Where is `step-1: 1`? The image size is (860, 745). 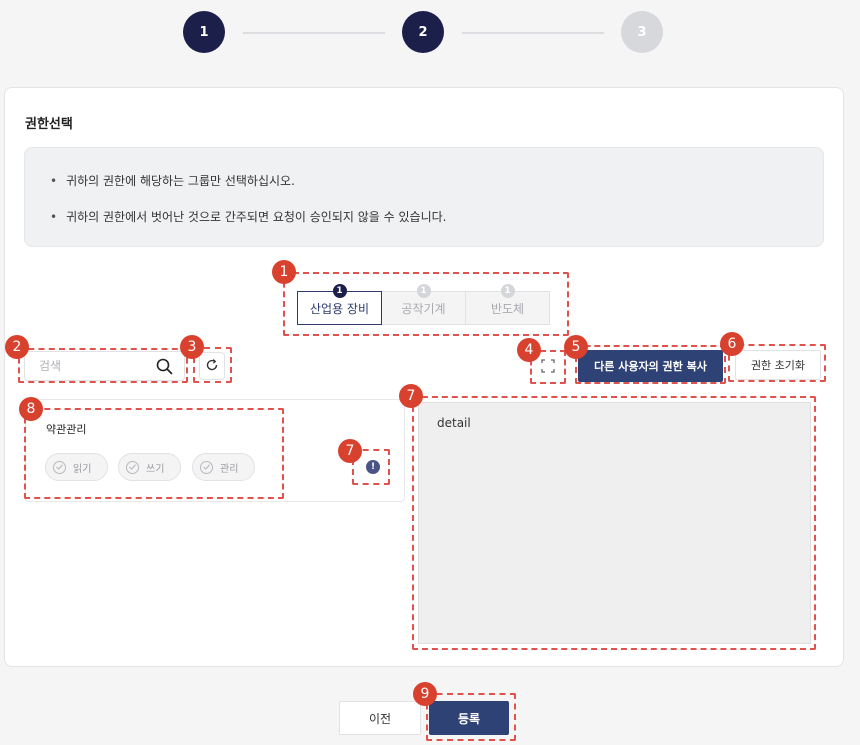
step-1: 1 is located at coordinates (204, 32).